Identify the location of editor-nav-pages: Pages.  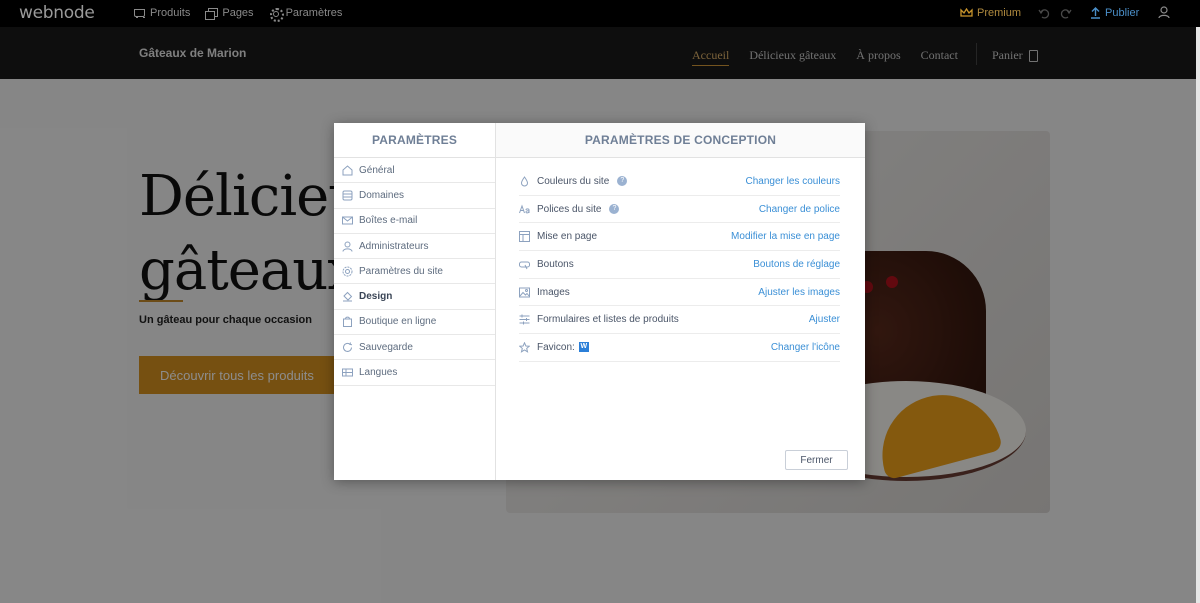
(229, 13).